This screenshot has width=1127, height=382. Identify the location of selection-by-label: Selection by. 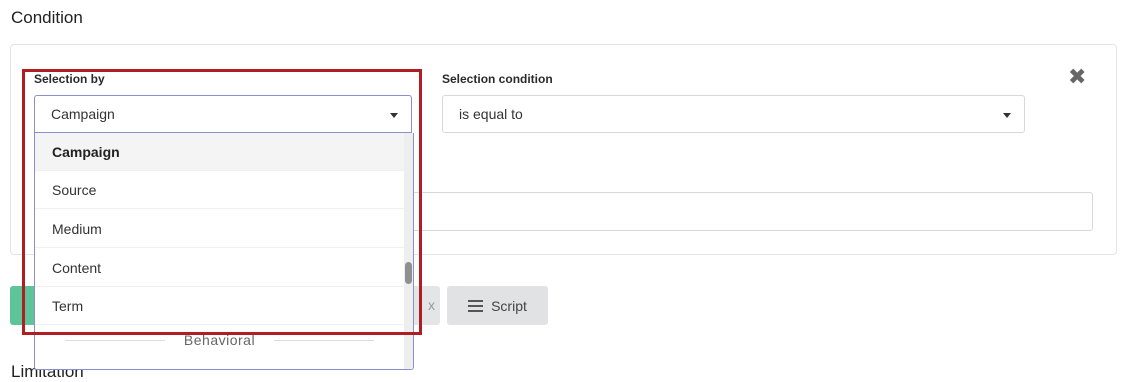
(69, 79).